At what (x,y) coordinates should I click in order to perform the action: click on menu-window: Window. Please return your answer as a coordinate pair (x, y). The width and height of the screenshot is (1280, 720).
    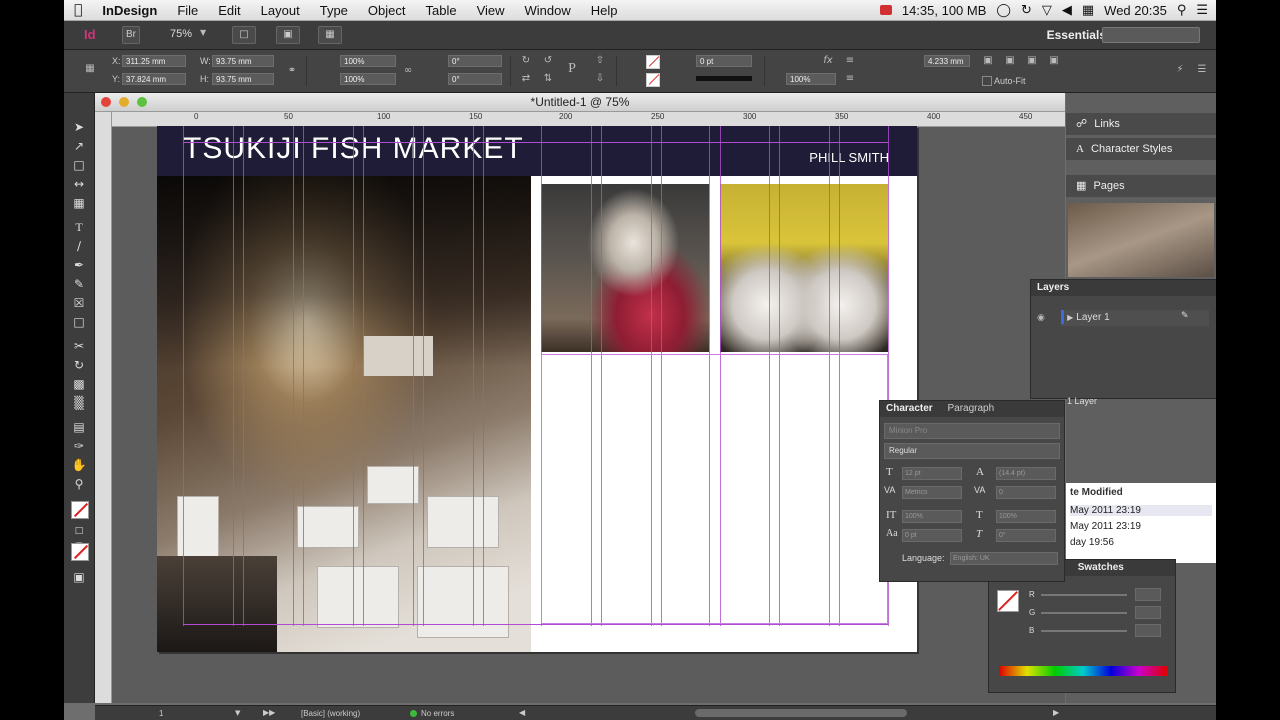
    Looking at the image, I should click on (548, 10).